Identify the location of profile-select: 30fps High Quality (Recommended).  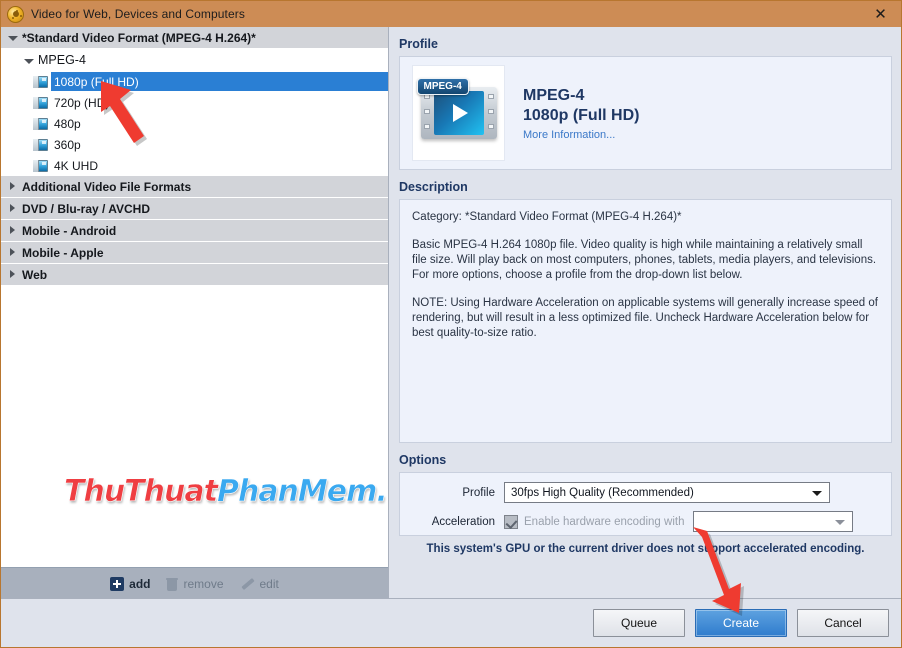
(667, 492).